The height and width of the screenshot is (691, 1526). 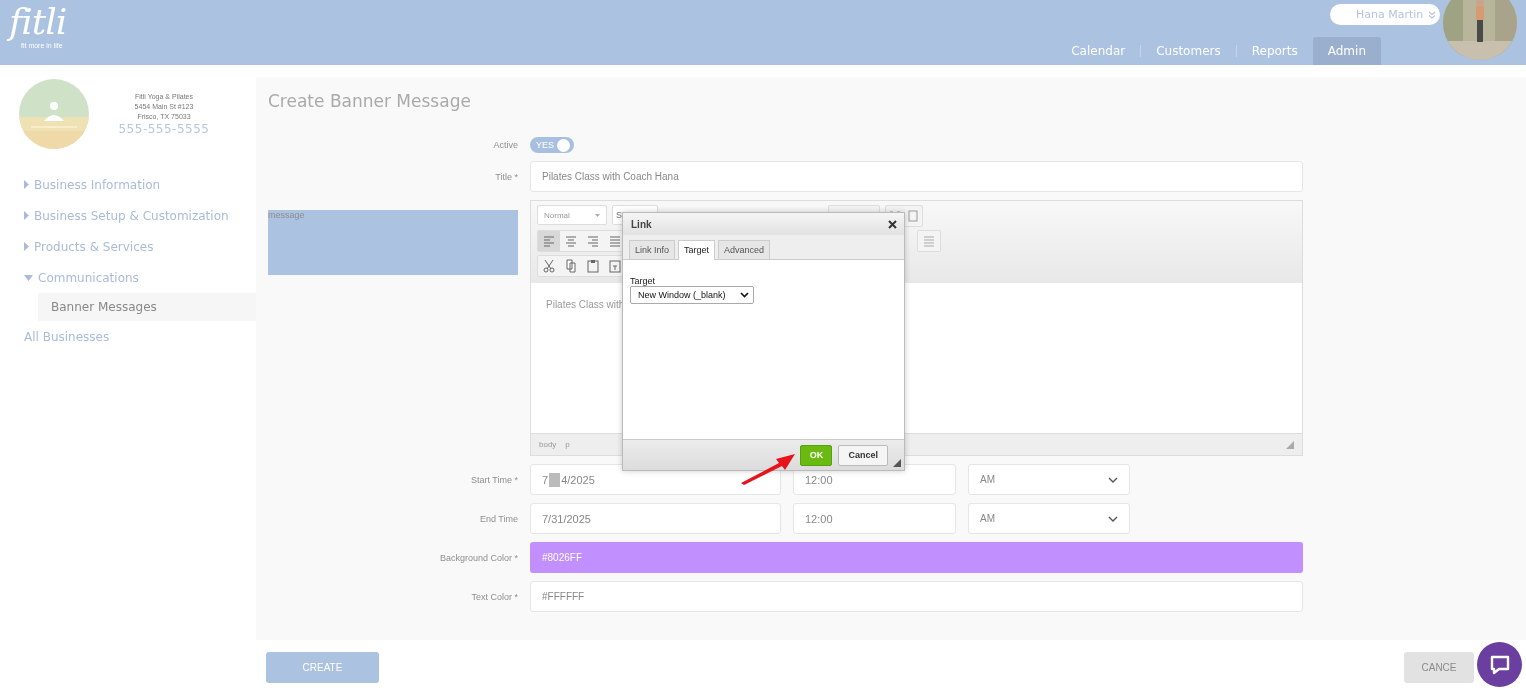 What do you see at coordinates (498, 518) in the screenshot?
I see `field-label: End Time` at bounding box center [498, 518].